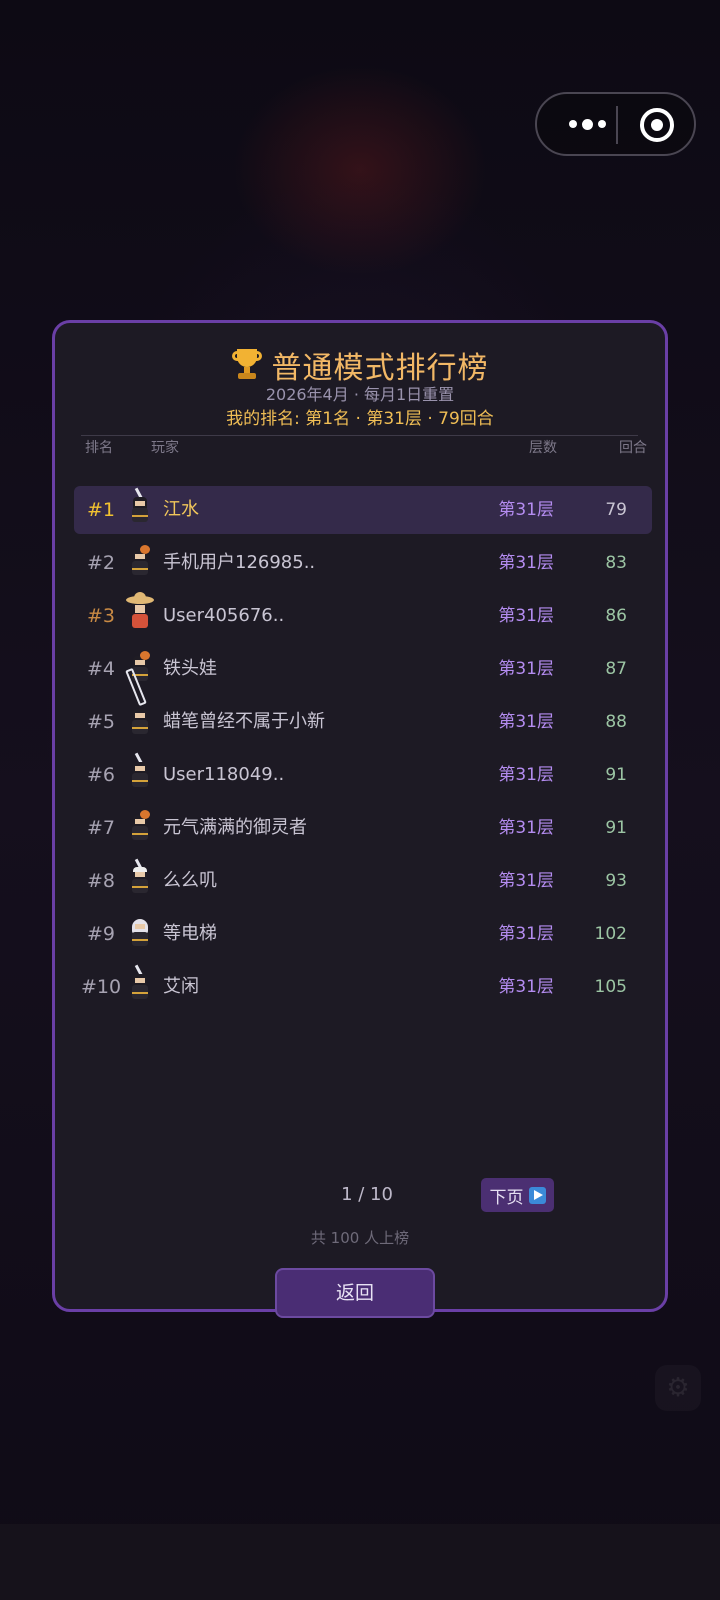 The width and height of the screenshot is (720, 1600). What do you see at coordinates (355, 1293) in the screenshot?
I see `back-button: 返回` at bounding box center [355, 1293].